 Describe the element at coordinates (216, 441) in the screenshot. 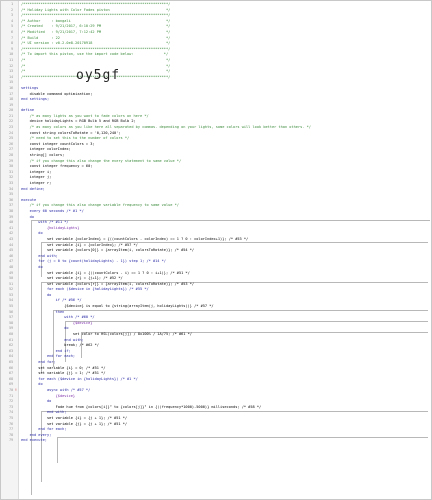

I see `code-line: 79 end execute;` at that location.